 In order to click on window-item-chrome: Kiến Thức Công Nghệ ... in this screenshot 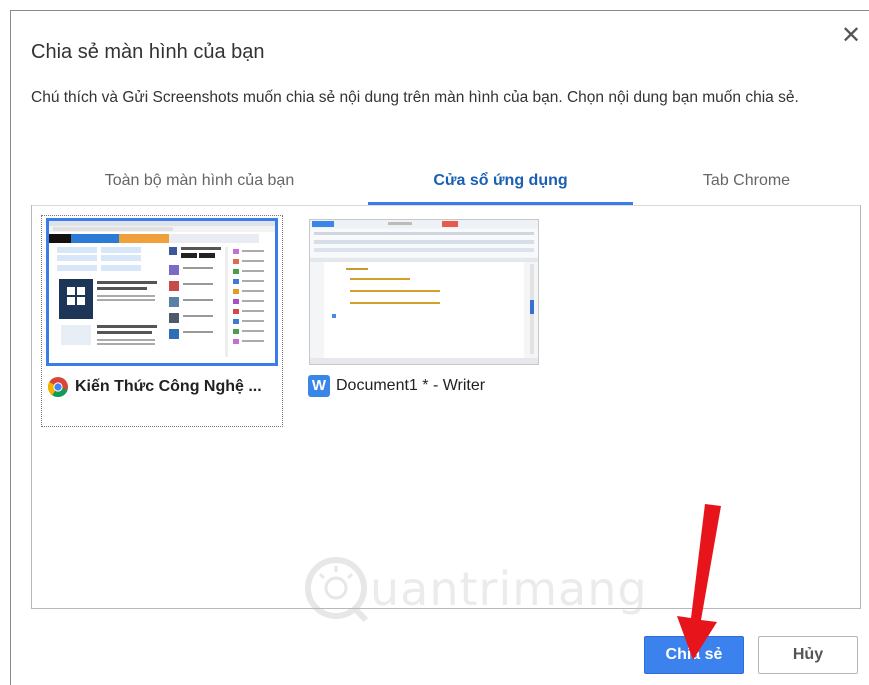, I will do `click(162, 321)`.